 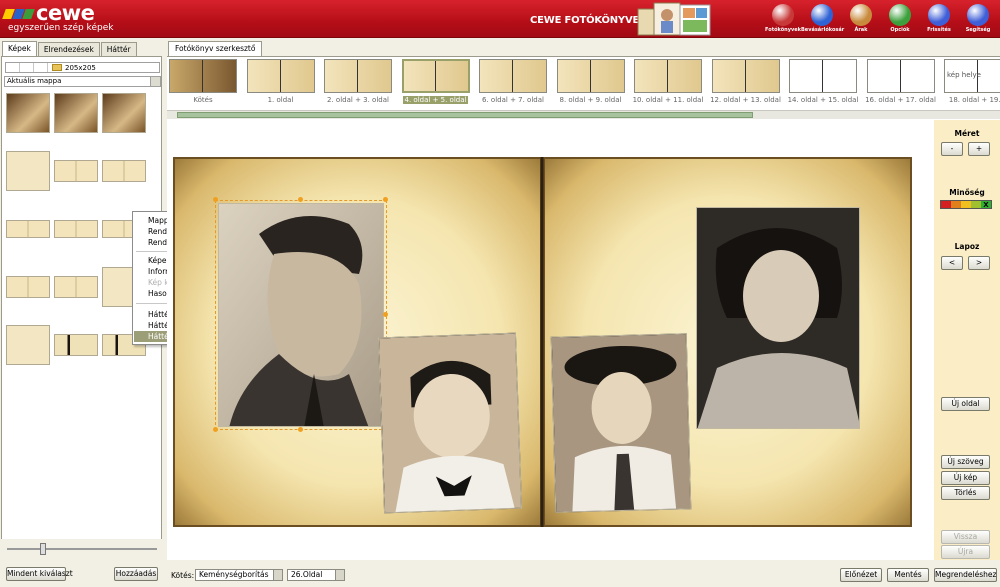 I want to click on woman-portrait-image, so click(x=778, y=318).